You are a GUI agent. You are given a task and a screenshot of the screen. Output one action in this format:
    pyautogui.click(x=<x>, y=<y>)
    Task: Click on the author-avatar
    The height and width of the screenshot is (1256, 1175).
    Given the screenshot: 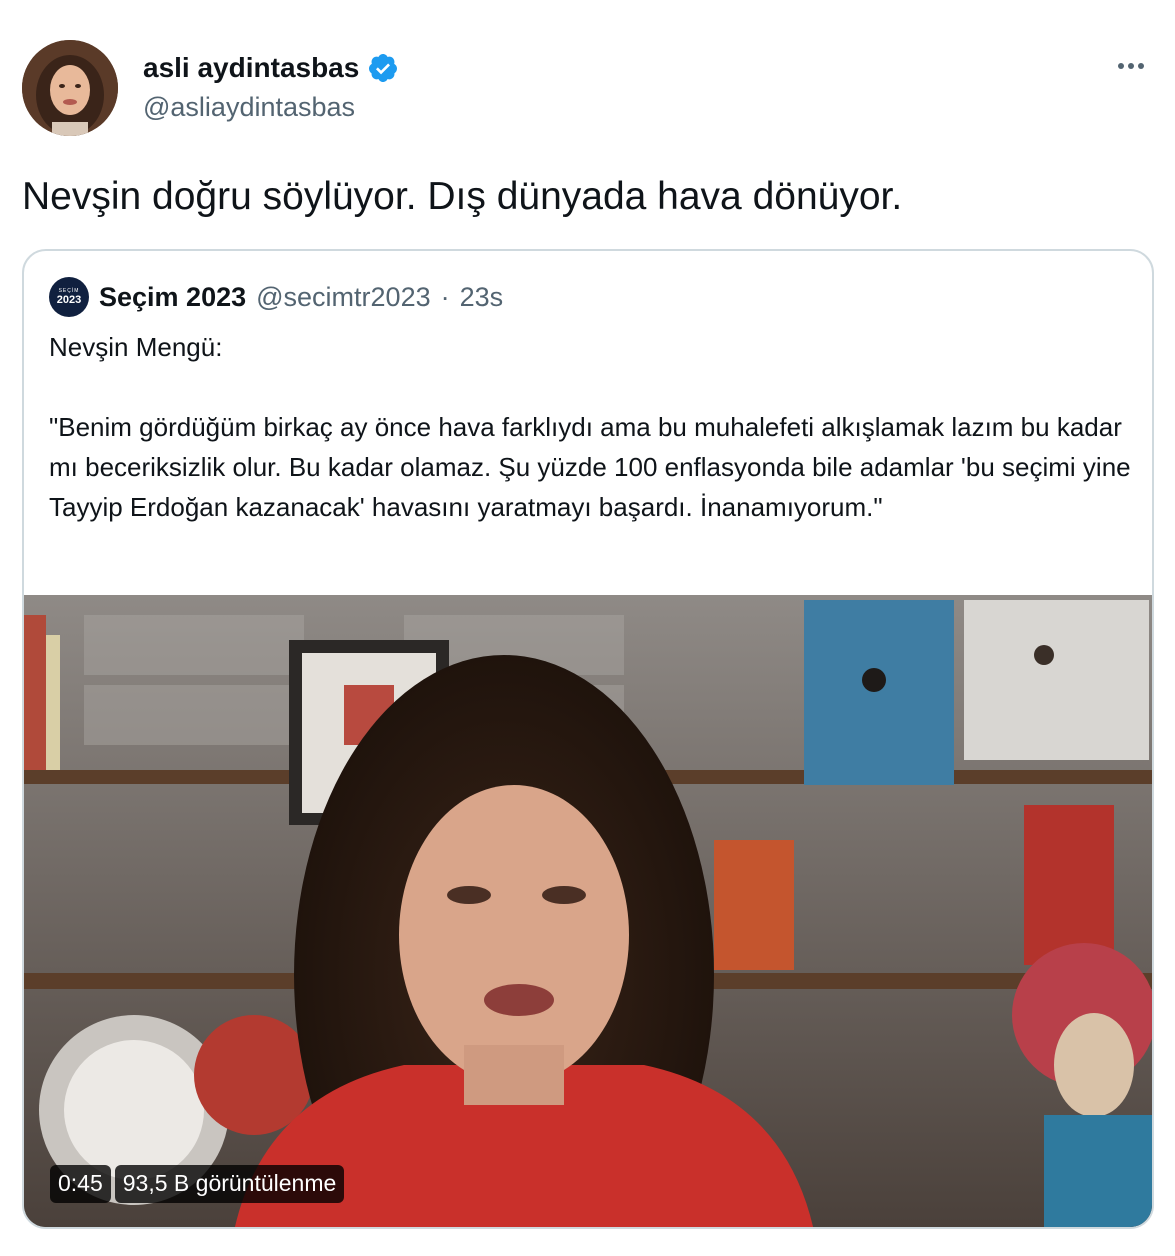 What is the action you would take?
    pyautogui.click(x=70, y=88)
    